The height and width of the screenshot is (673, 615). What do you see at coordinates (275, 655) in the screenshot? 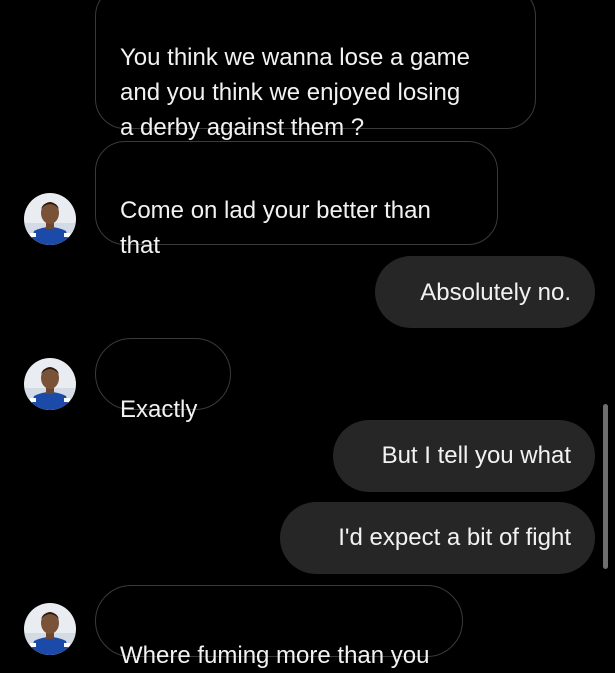
I see `message-text: Where fuming more than you` at bounding box center [275, 655].